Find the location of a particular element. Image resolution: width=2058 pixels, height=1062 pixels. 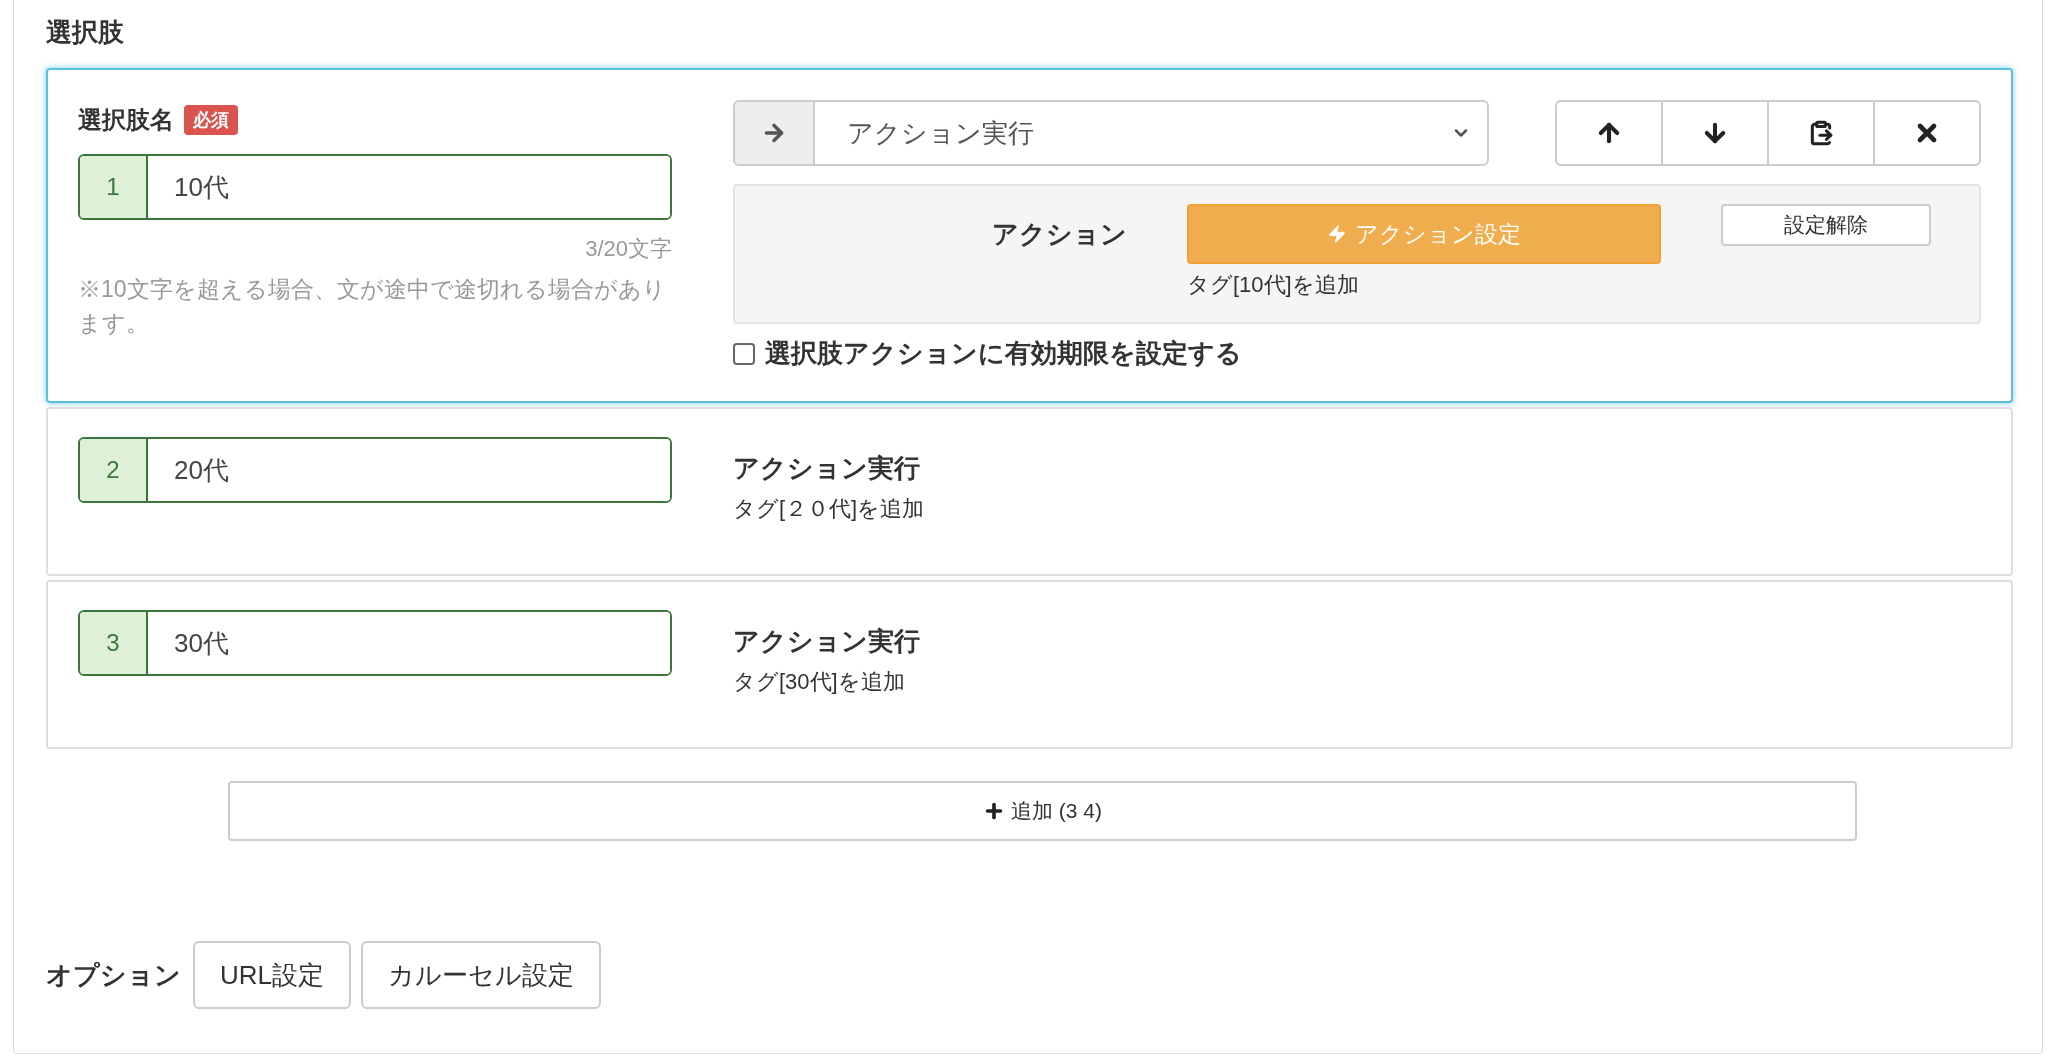

add-button: 追加 (3 4) is located at coordinates (1042, 811).